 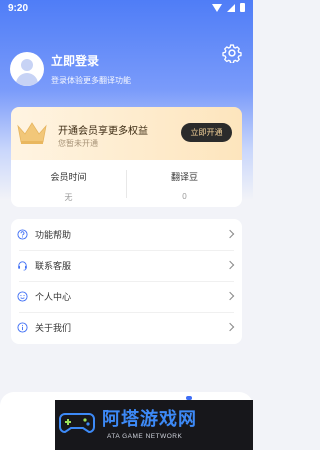 I want to click on status-icons, so click(x=228, y=7).